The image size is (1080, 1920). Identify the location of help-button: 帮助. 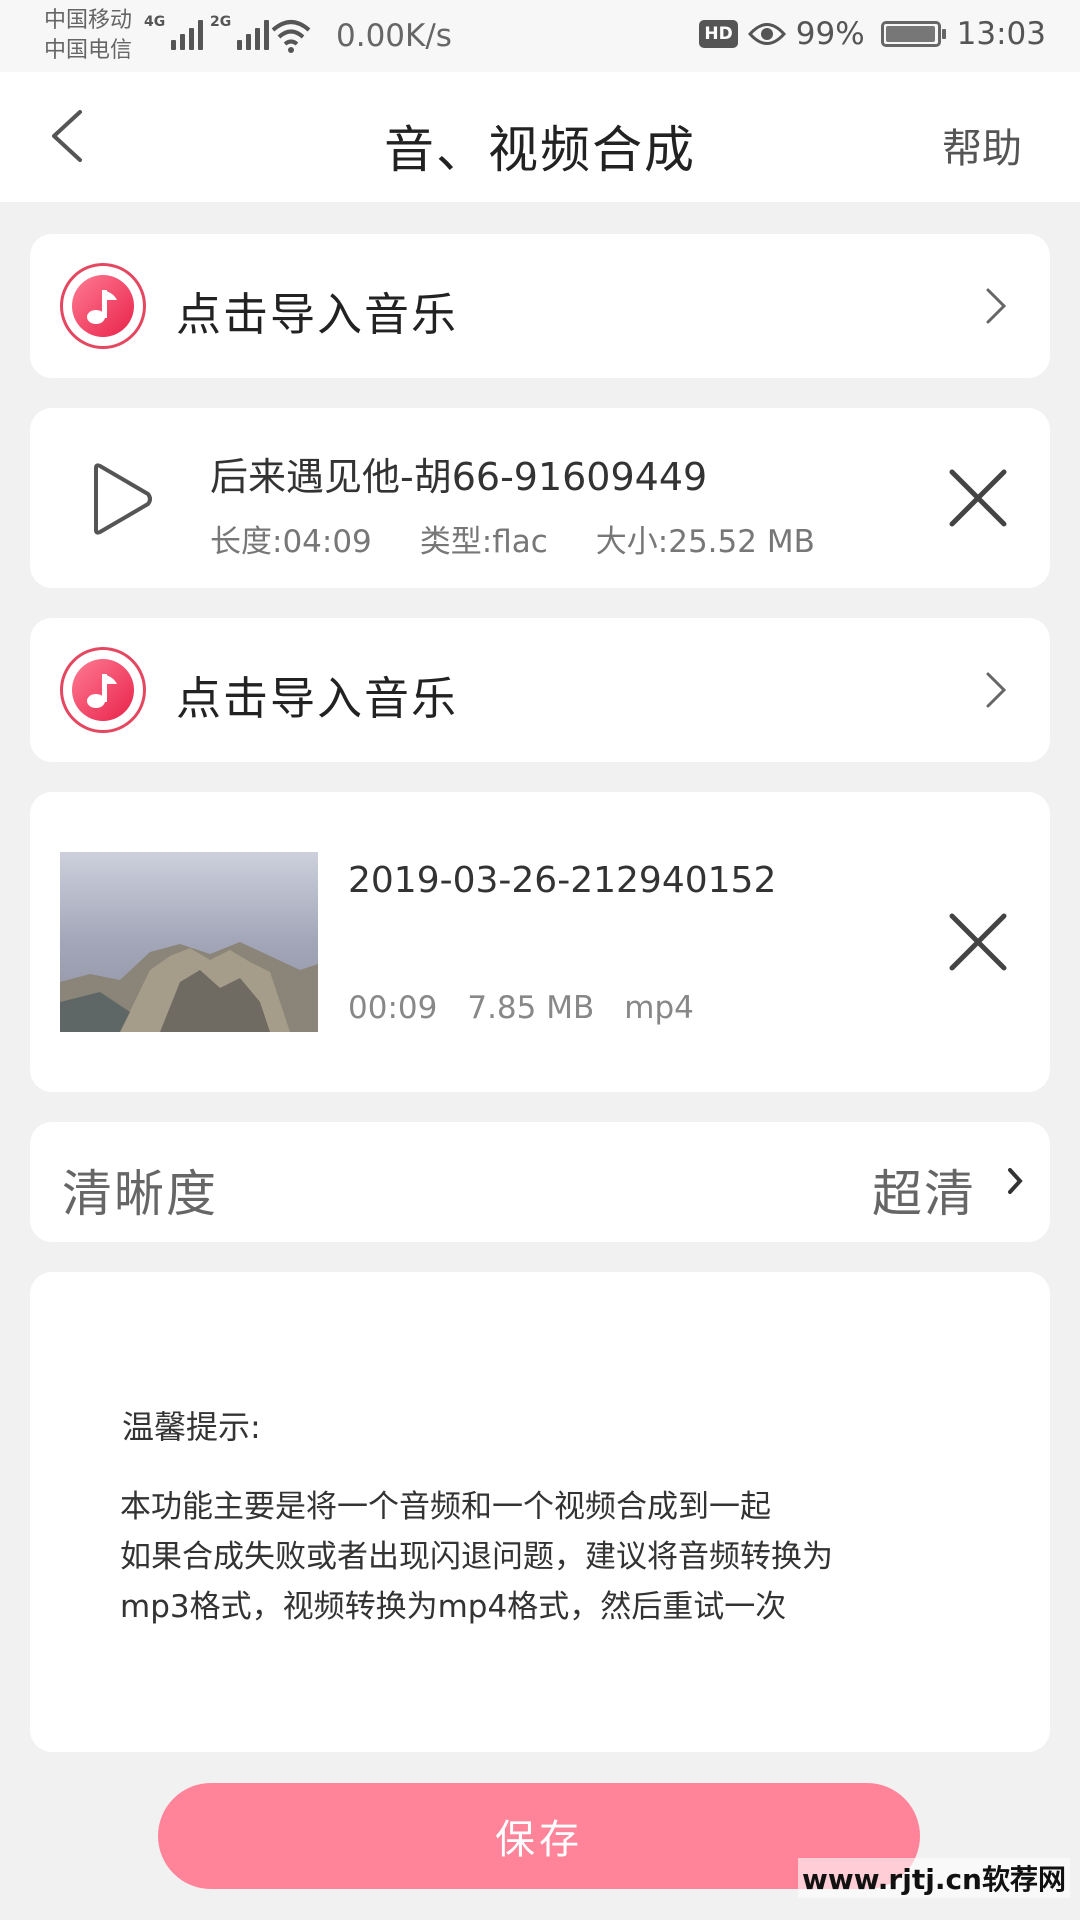
(982, 145).